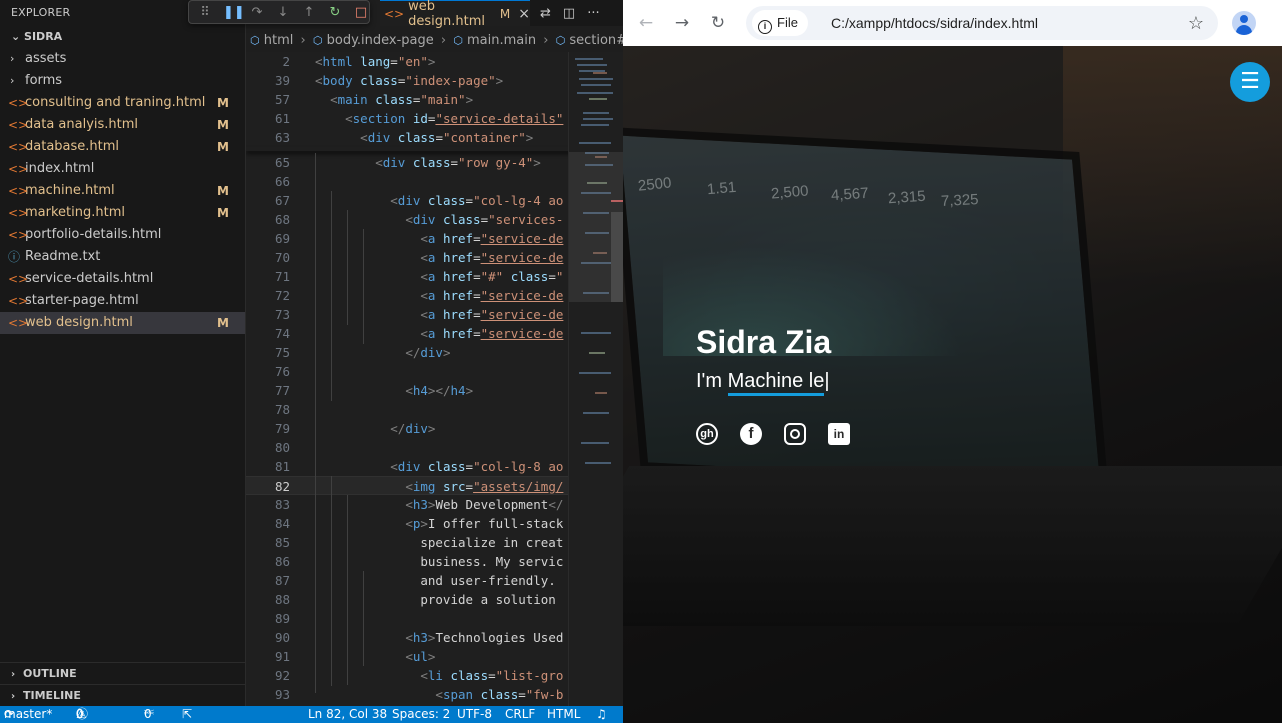  Describe the element at coordinates (751, 434) in the screenshot. I see `facebook-icon: f` at that location.